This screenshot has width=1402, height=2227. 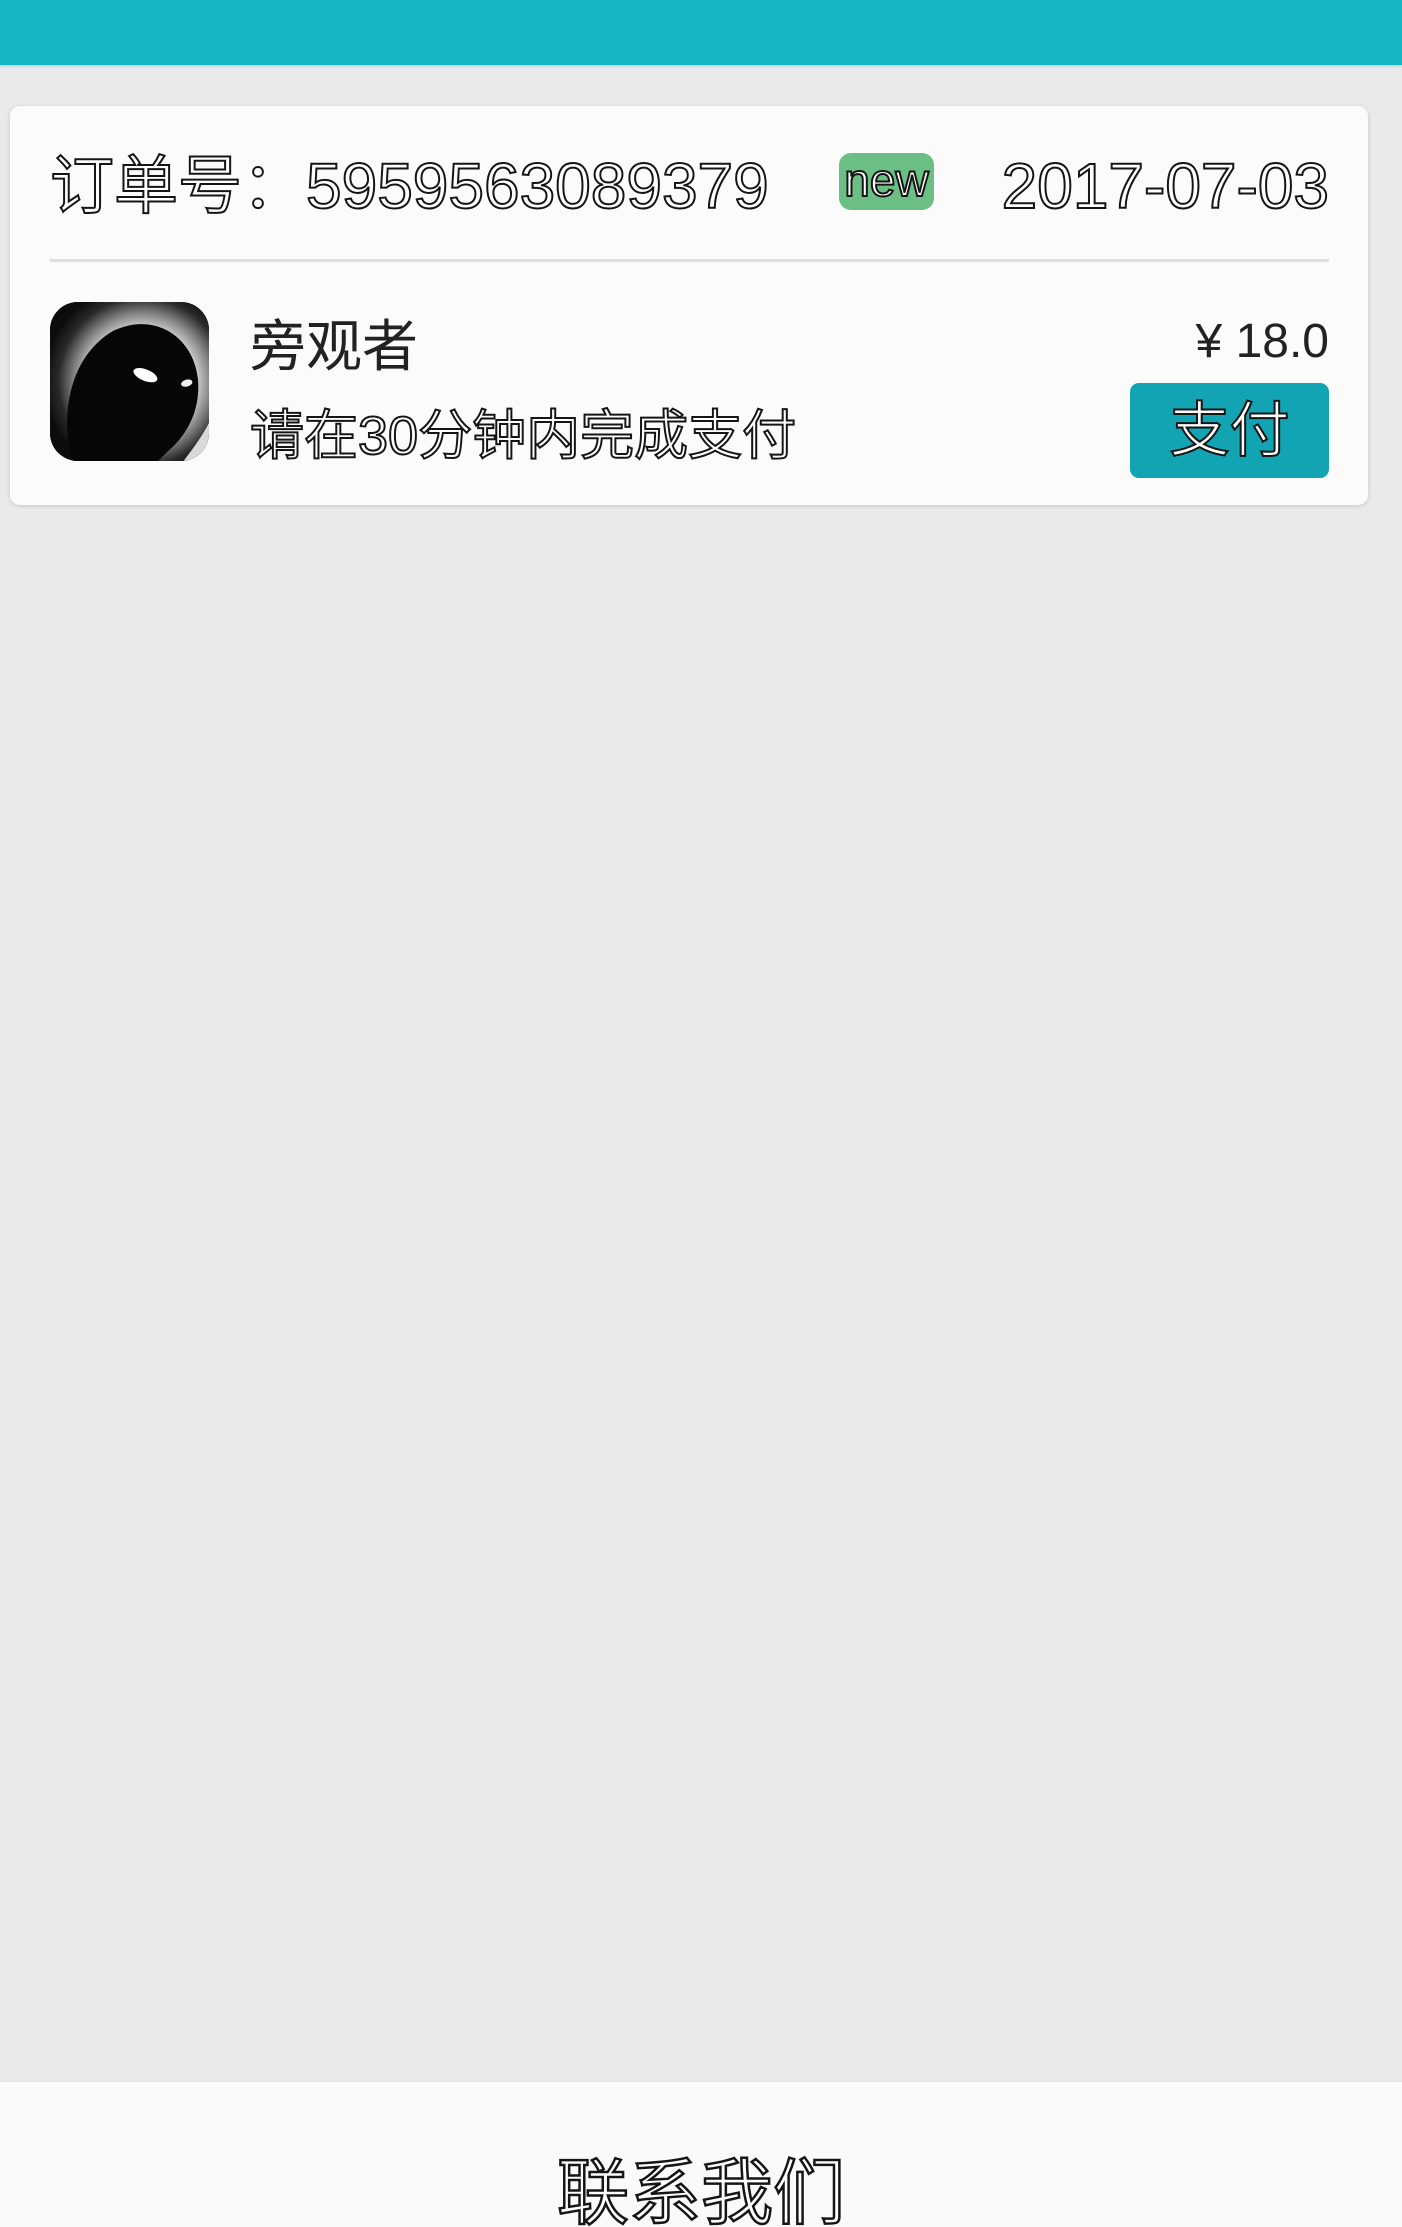 I want to click on order-date: 2017-07-03, so click(x=1165, y=186).